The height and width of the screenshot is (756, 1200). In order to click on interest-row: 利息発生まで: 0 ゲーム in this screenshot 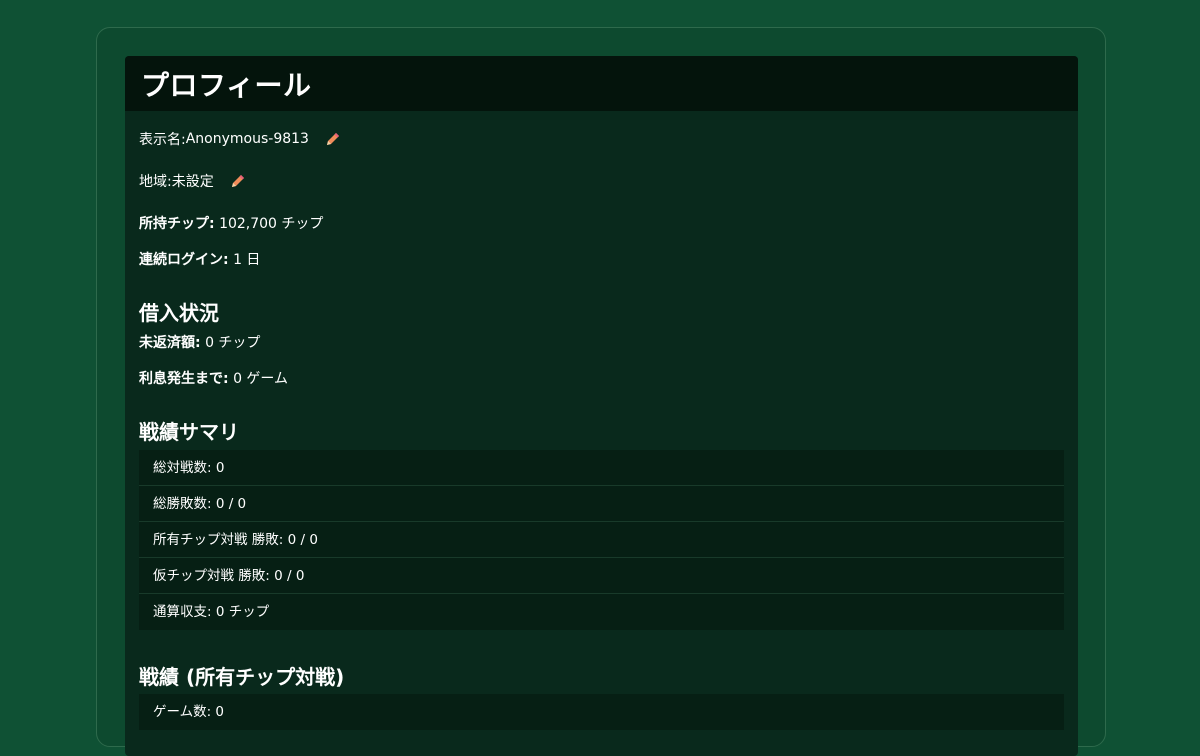, I will do `click(213, 378)`.